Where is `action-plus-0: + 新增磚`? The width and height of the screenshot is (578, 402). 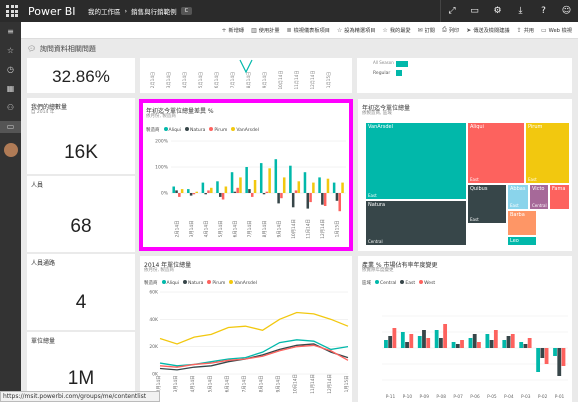
action-plus-0: + 新增磚 is located at coordinates (232, 30).